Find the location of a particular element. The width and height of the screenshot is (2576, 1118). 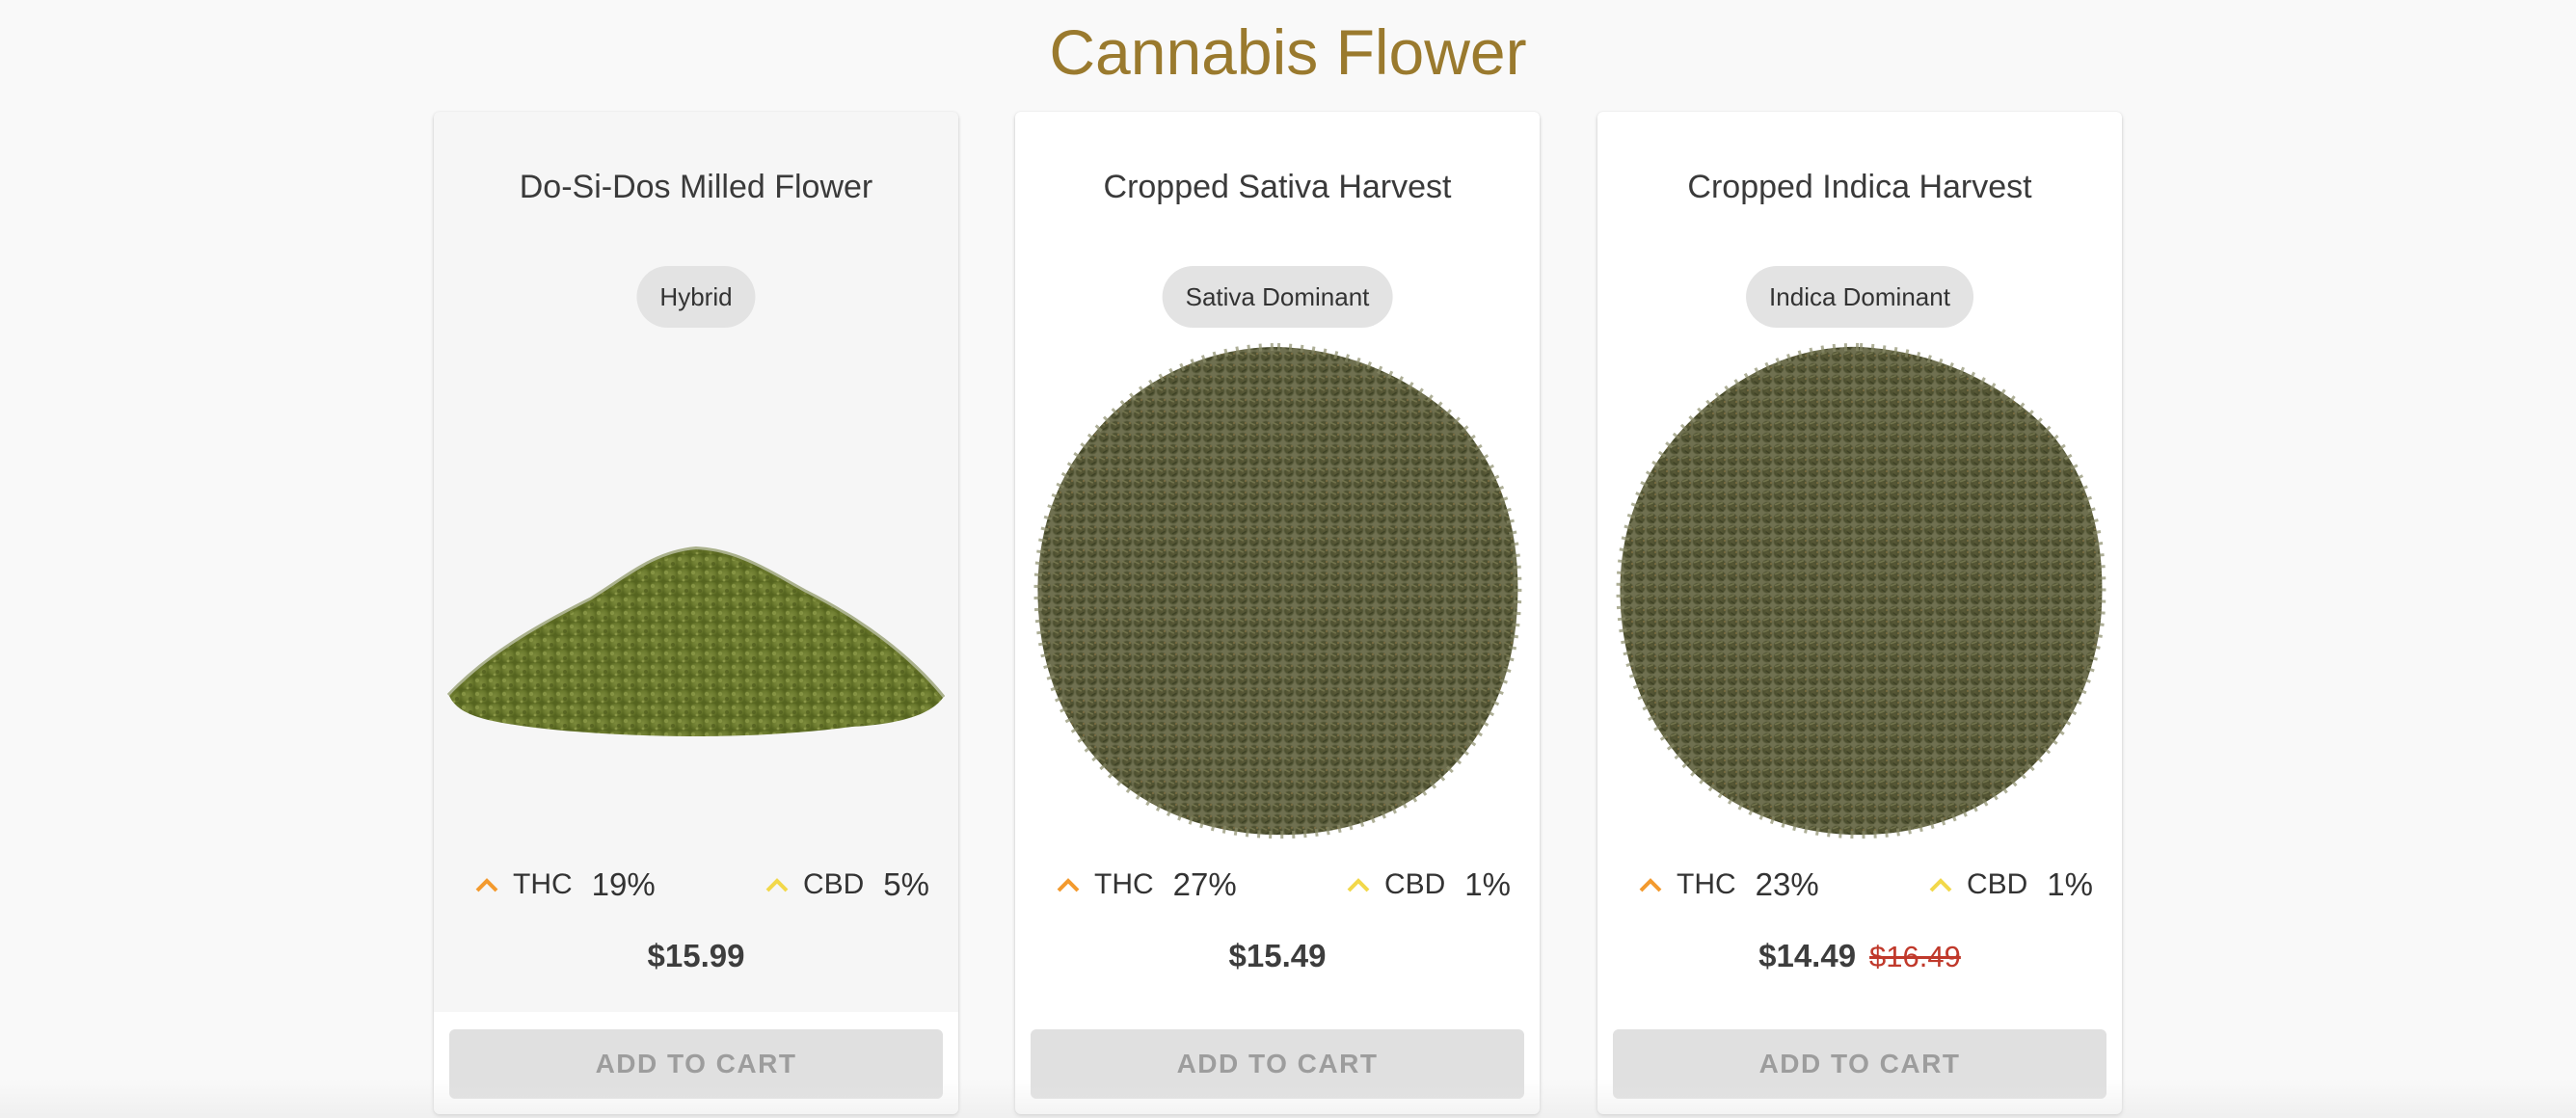

product-name: Cropped Indica Harvest is located at coordinates (1860, 187).